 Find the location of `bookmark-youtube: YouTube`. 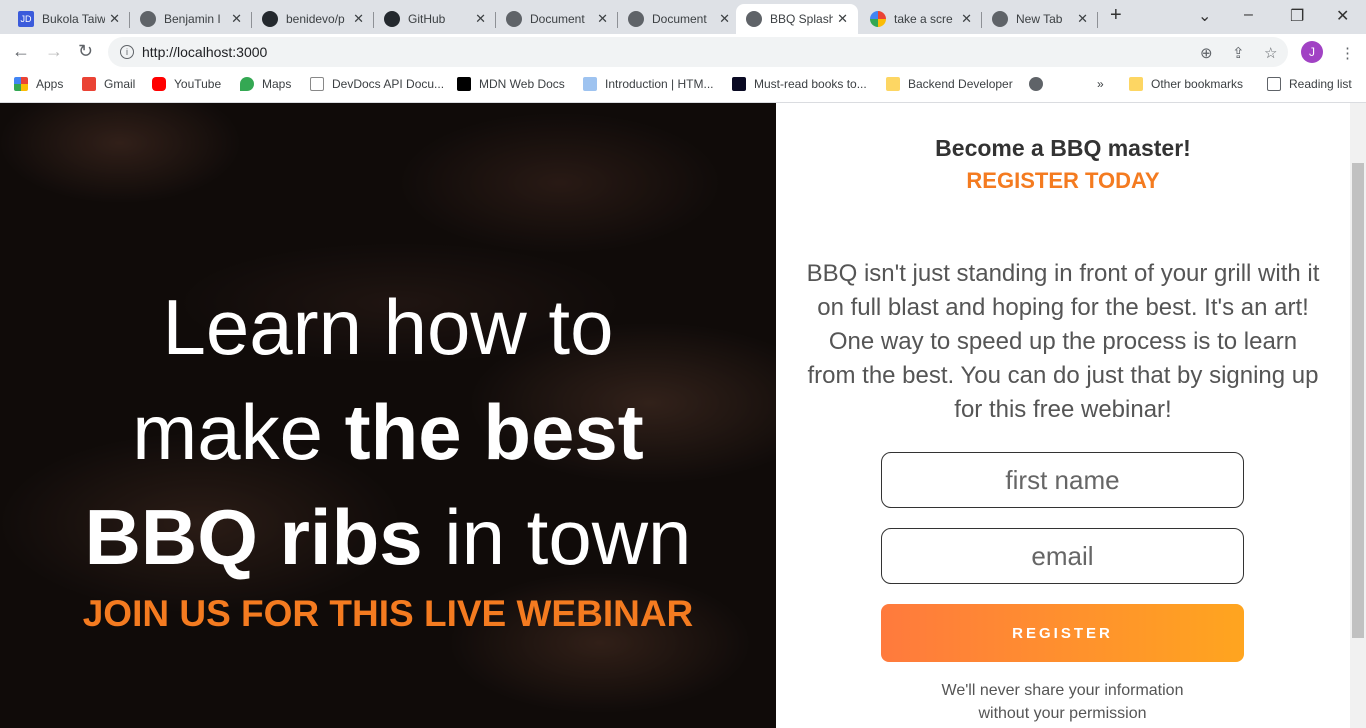

bookmark-youtube: YouTube is located at coordinates (186, 84).